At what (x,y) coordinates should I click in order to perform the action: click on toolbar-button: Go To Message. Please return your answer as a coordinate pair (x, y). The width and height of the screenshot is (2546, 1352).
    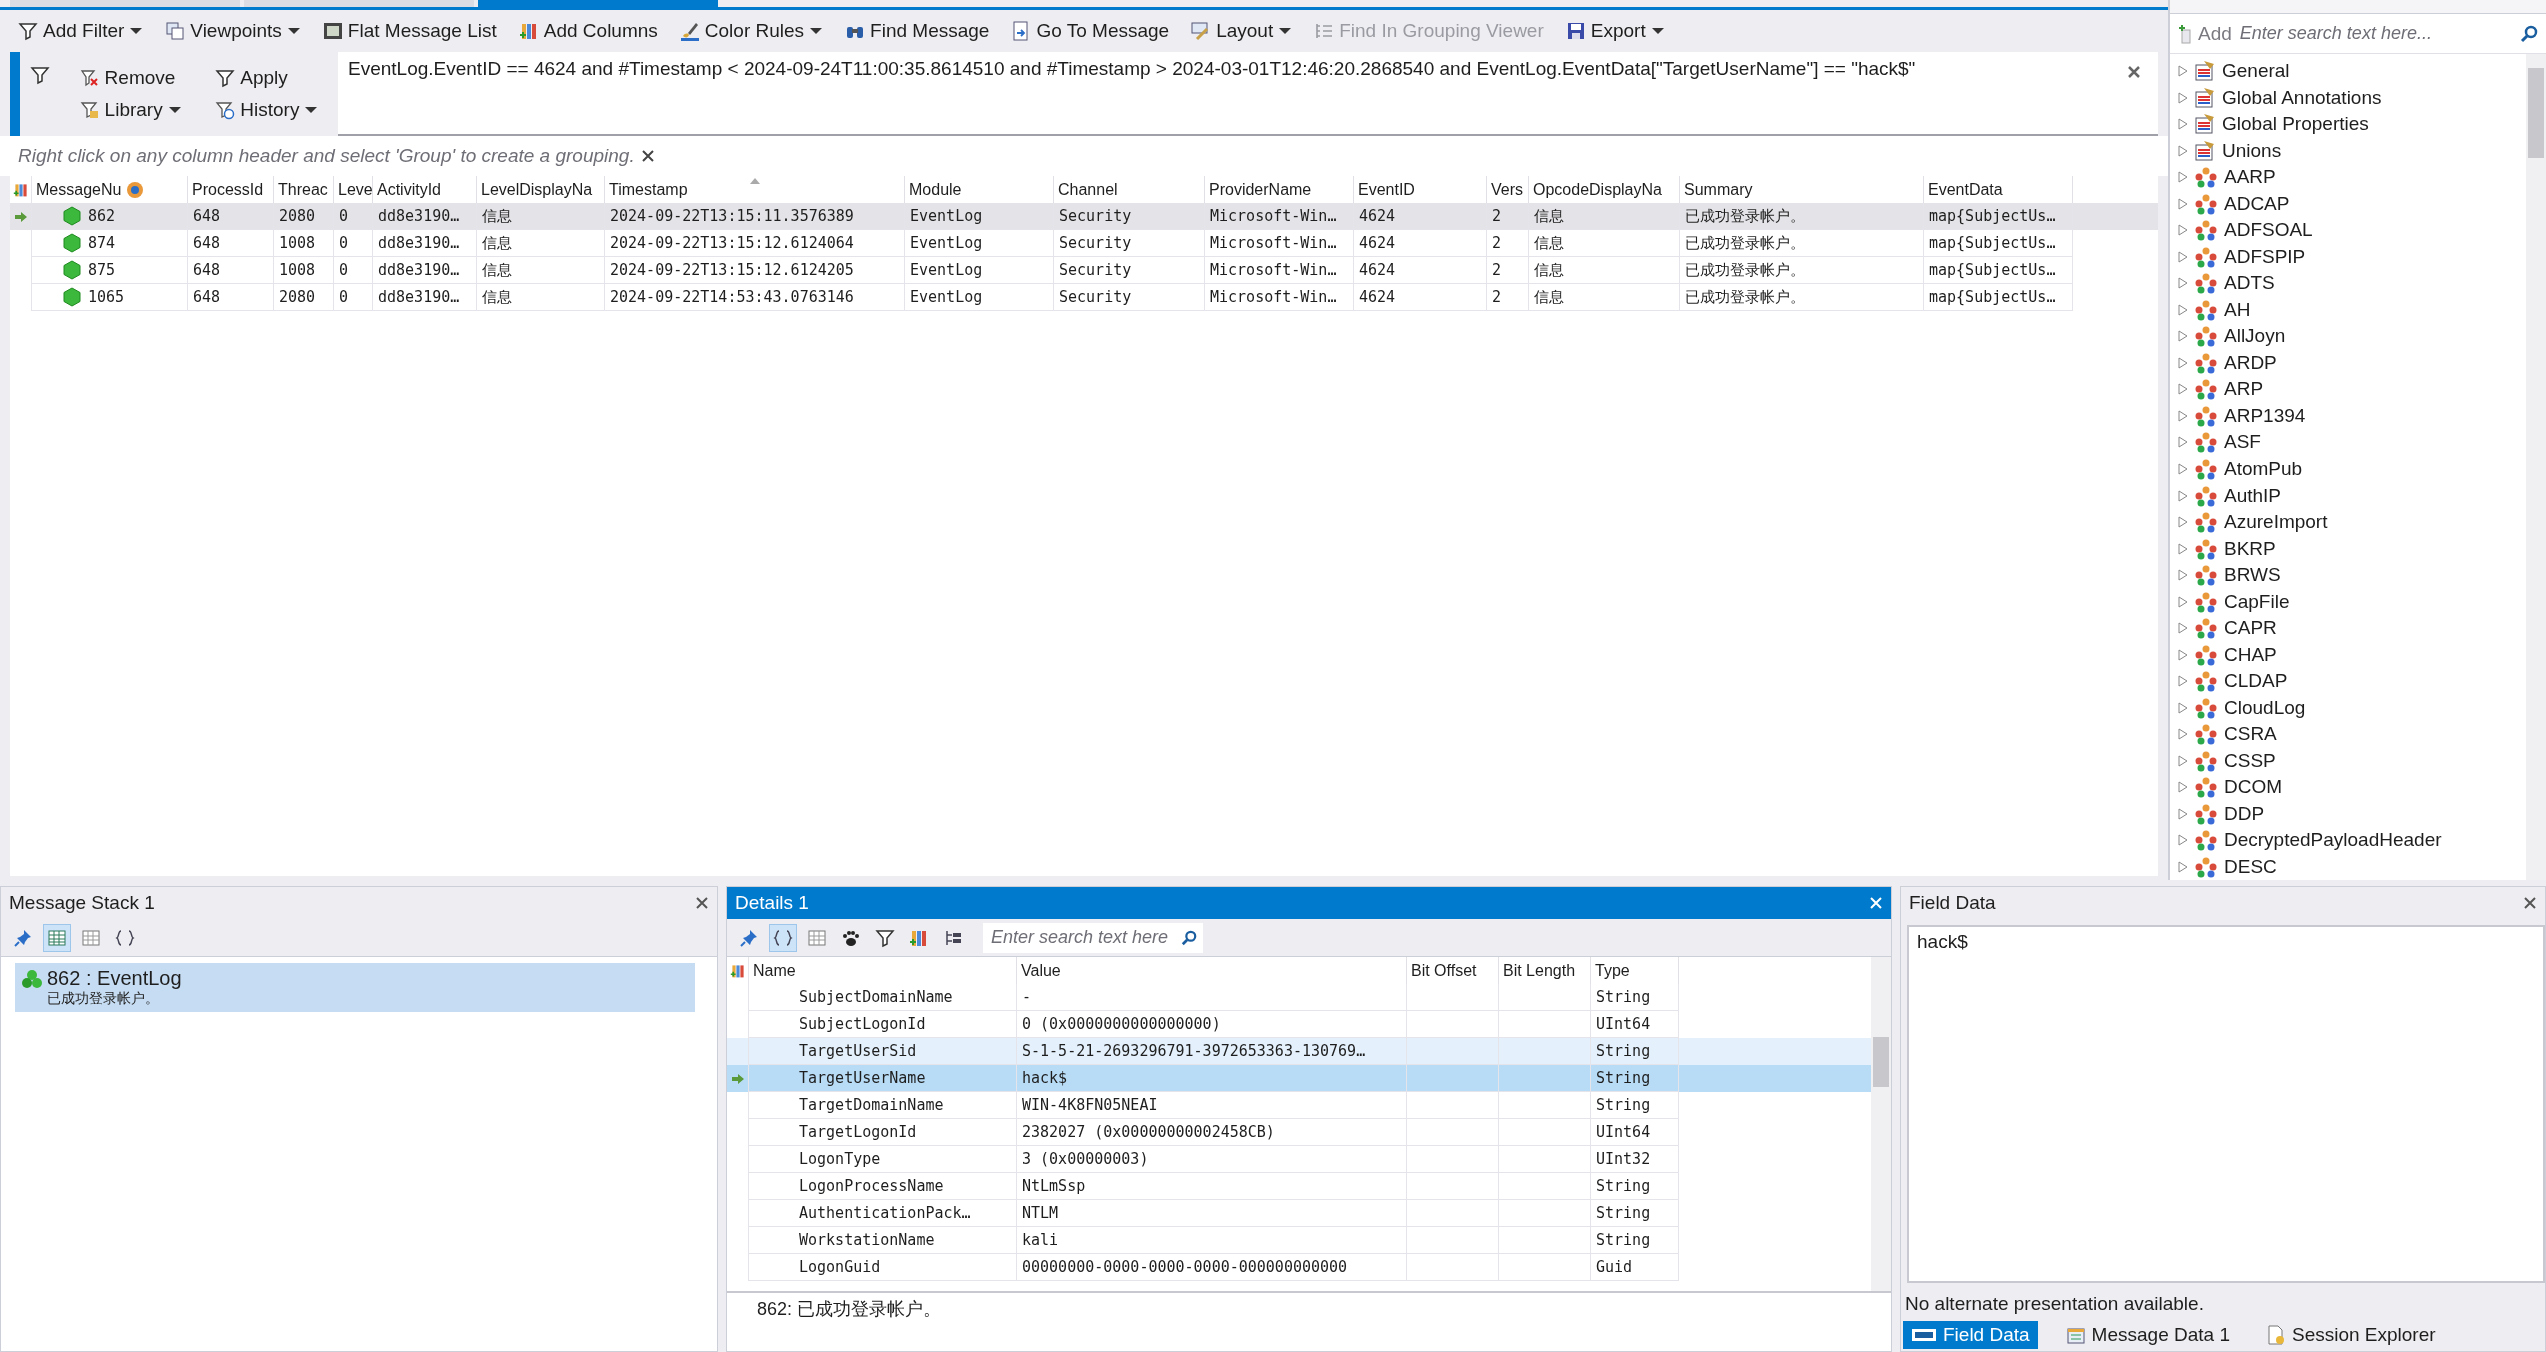
    Looking at the image, I should click on (1090, 31).